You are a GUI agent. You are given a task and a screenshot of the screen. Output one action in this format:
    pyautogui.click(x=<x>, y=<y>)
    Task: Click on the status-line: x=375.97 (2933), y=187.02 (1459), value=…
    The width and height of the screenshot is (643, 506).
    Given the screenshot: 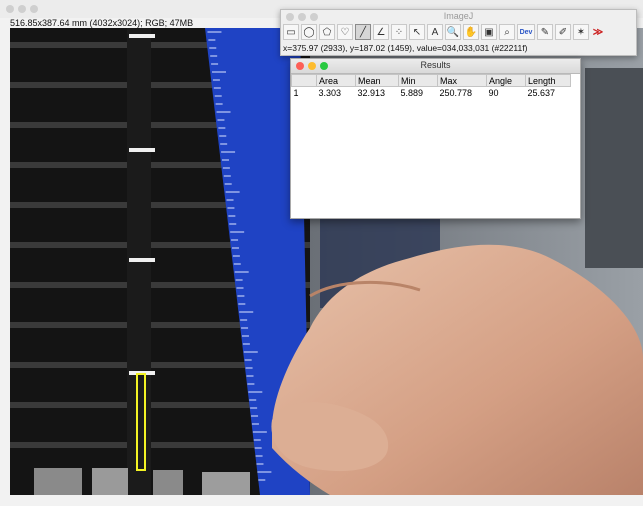 What is the action you would take?
    pyautogui.click(x=405, y=48)
    